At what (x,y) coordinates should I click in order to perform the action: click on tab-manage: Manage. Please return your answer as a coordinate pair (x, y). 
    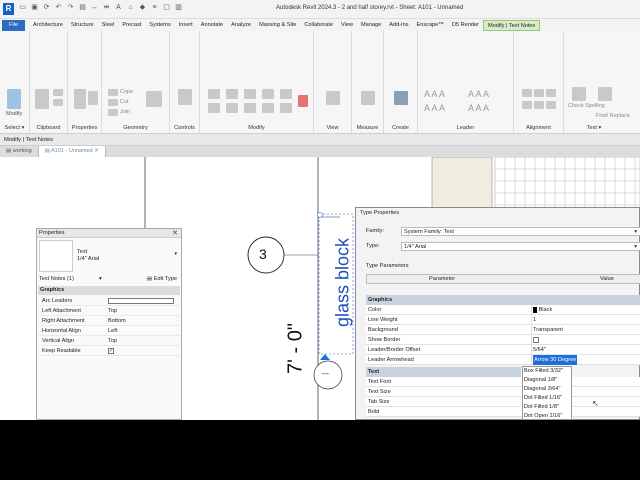
    Looking at the image, I should click on (371, 25).